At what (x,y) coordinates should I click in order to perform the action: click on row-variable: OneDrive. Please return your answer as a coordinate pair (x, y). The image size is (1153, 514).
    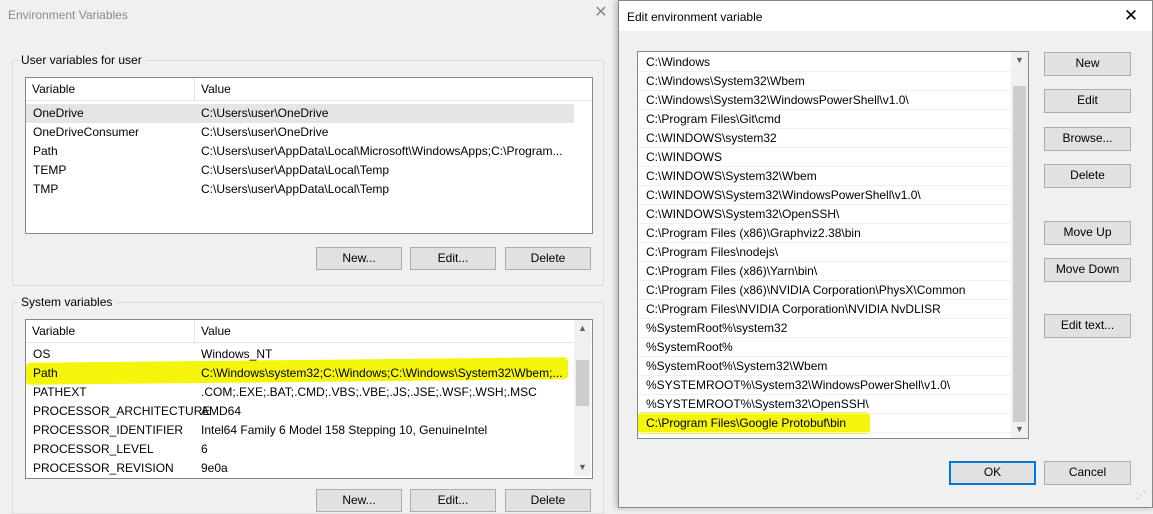
    Looking at the image, I should click on (58, 113).